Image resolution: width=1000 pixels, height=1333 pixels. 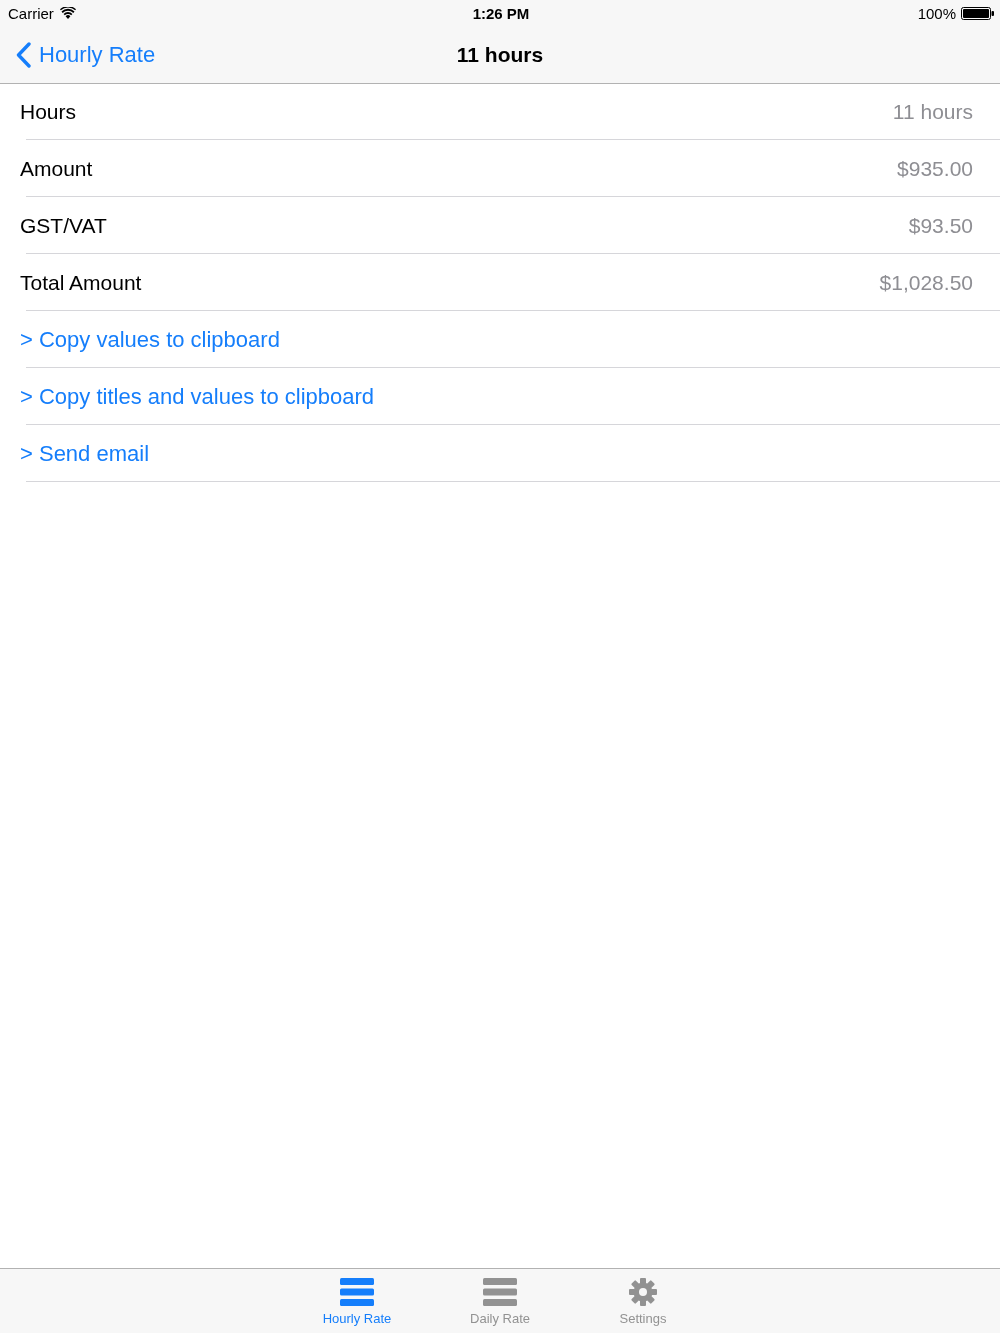 What do you see at coordinates (56, 169) in the screenshot?
I see `row-label: Amount` at bounding box center [56, 169].